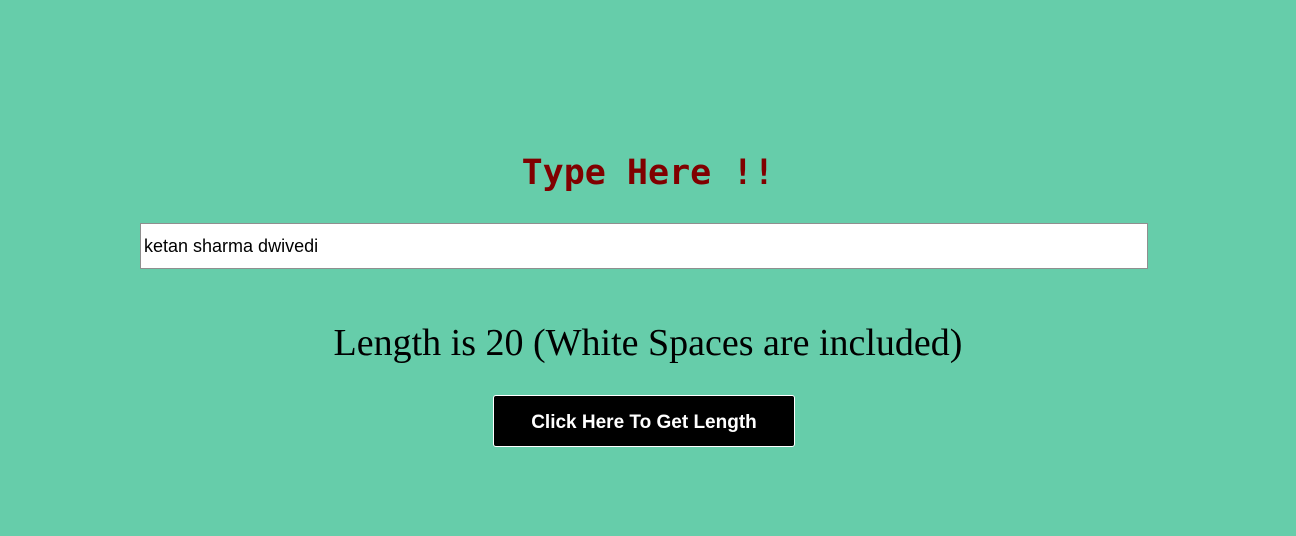 Image resolution: width=1296 pixels, height=536 pixels. Describe the element at coordinates (648, 173) in the screenshot. I see `page-heading: Type Here !!` at that location.